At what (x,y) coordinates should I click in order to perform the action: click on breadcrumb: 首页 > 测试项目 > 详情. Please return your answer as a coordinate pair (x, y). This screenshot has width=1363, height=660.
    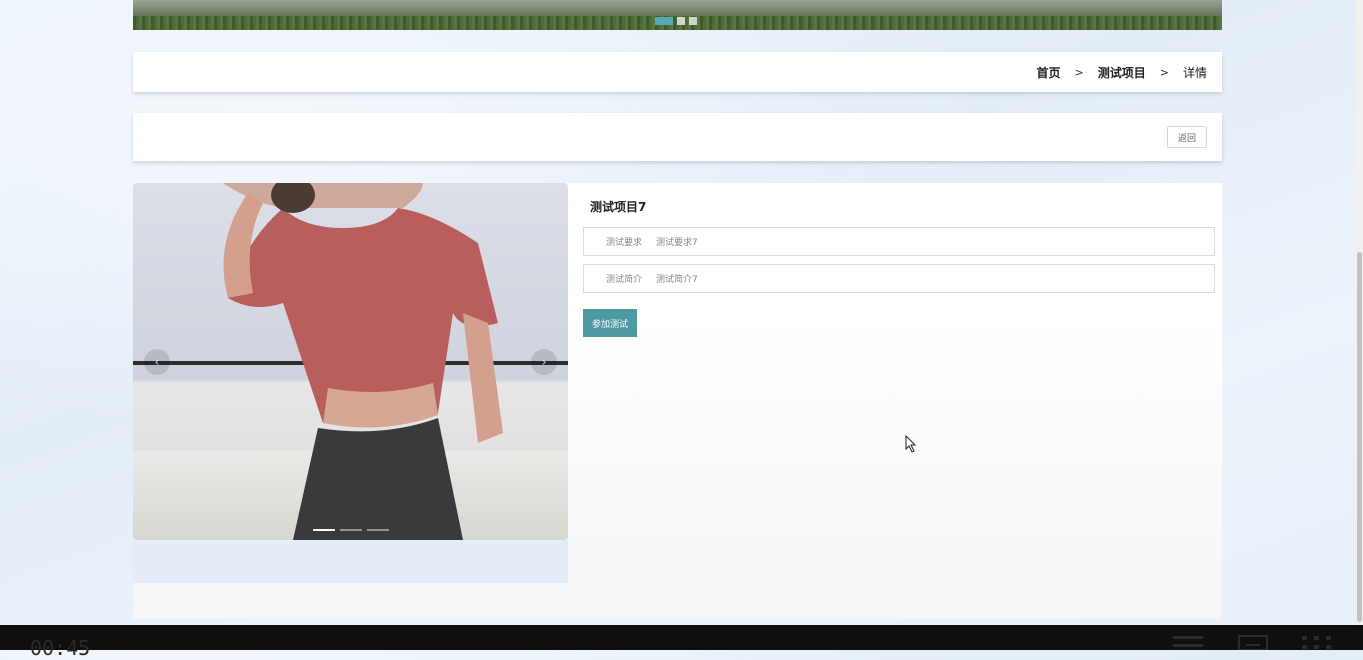
    Looking at the image, I should click on (677, 72).